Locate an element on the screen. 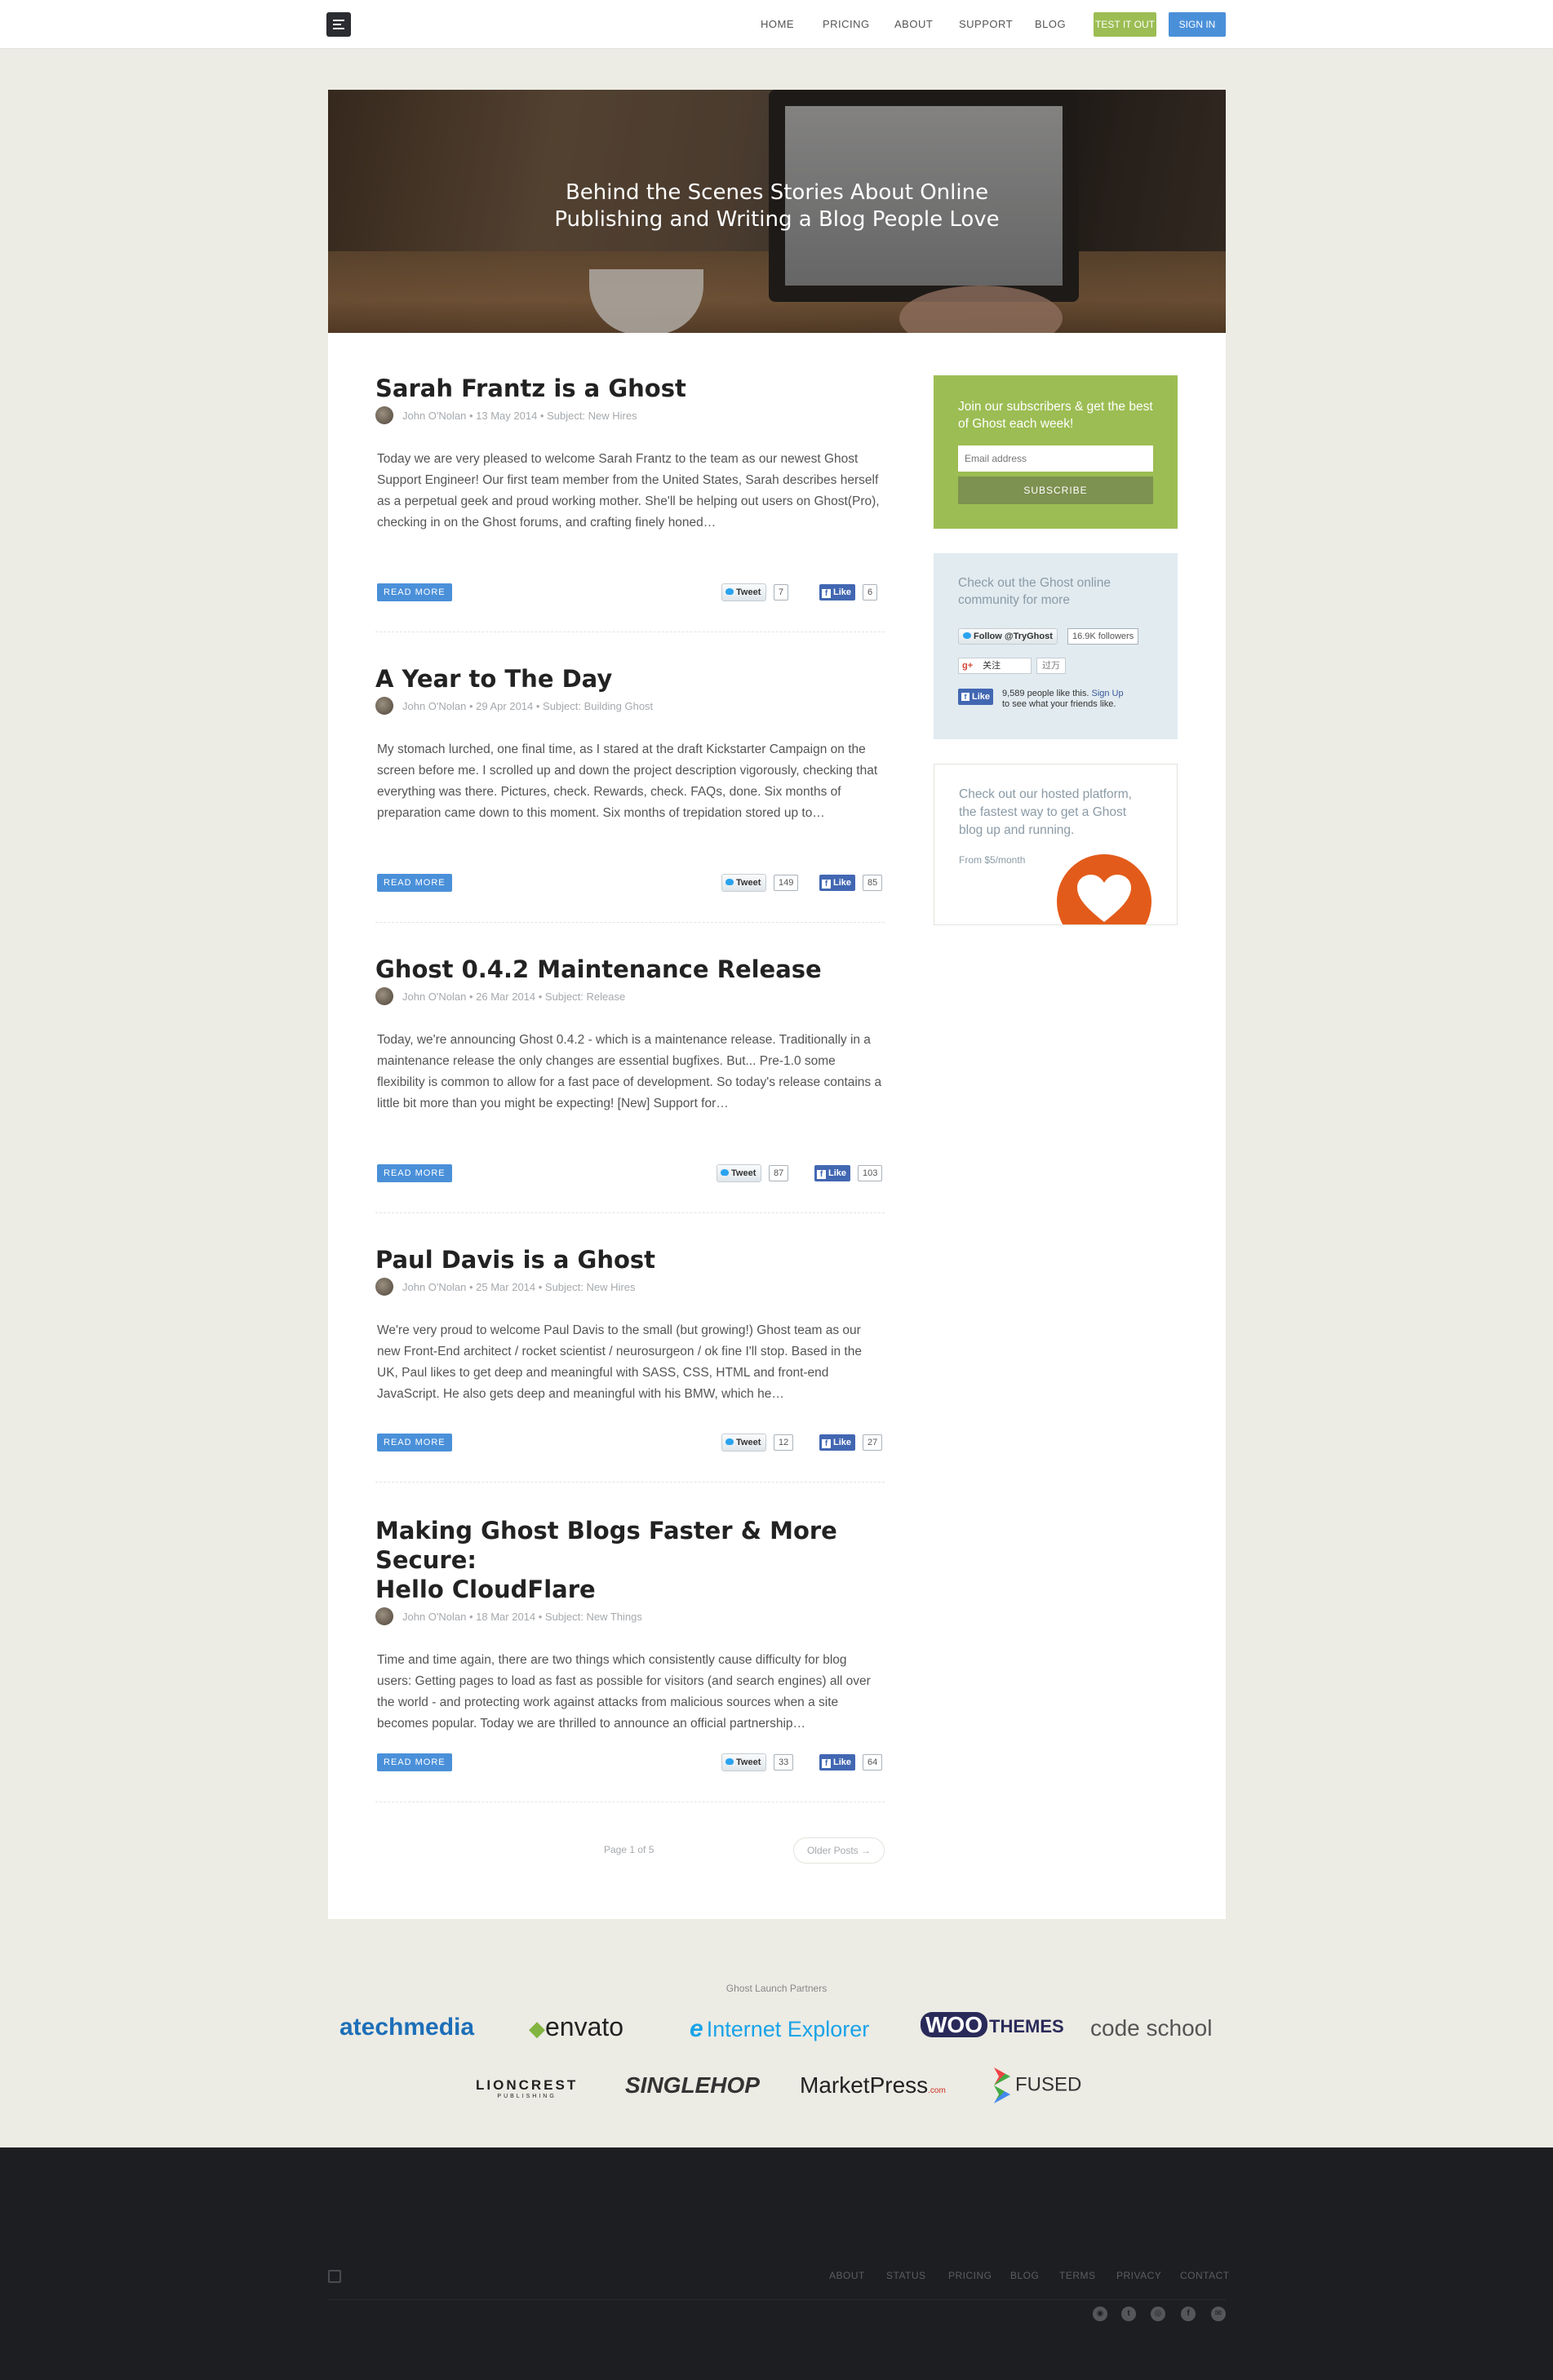 This screenshot has width=1553, height=2380. partner-logo-singlehop: SINGLEHOP is located at coordinates (692, 2085).